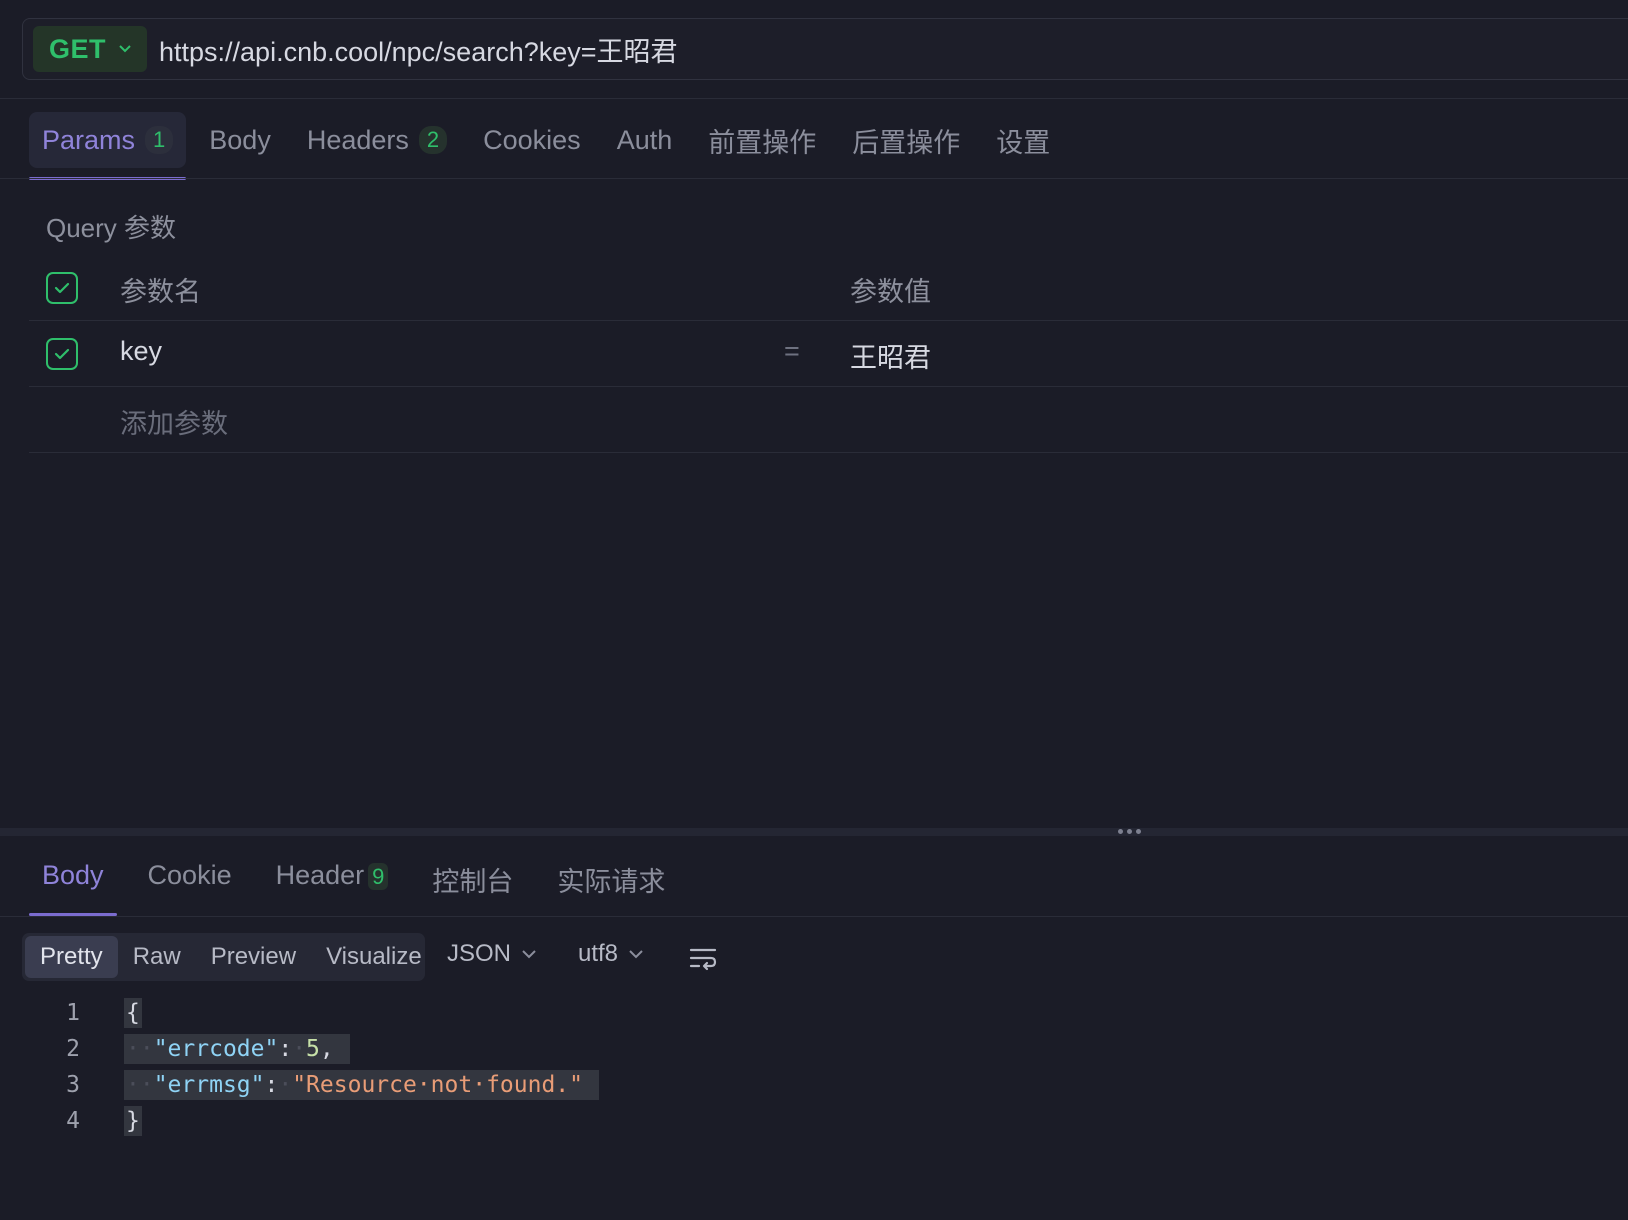 This screenshot has height=1220, width=1628. I want to click on select-all-checkbox, so click(62, 288).